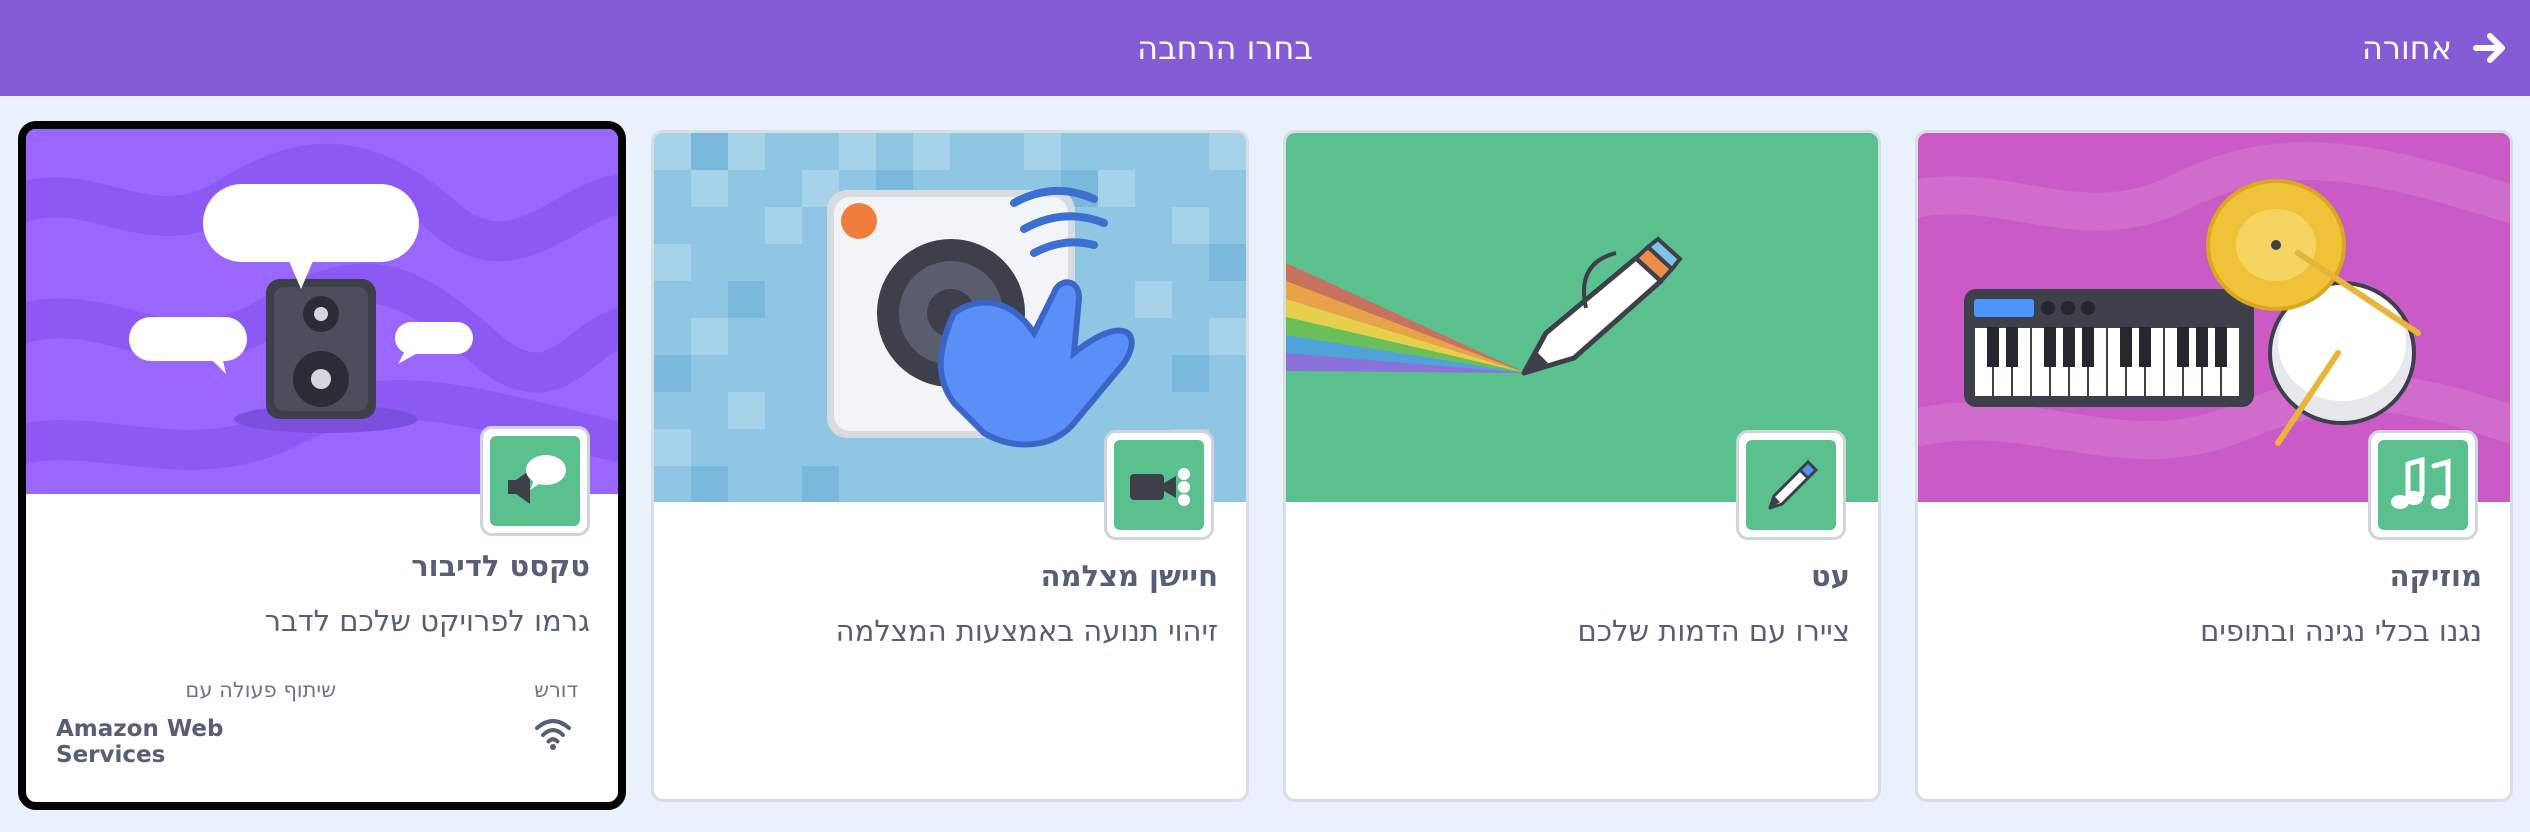 Image resolution: width=2530 pixels, height=832 pixels. I want to click on music-notes-icon, so click(2421, 482).